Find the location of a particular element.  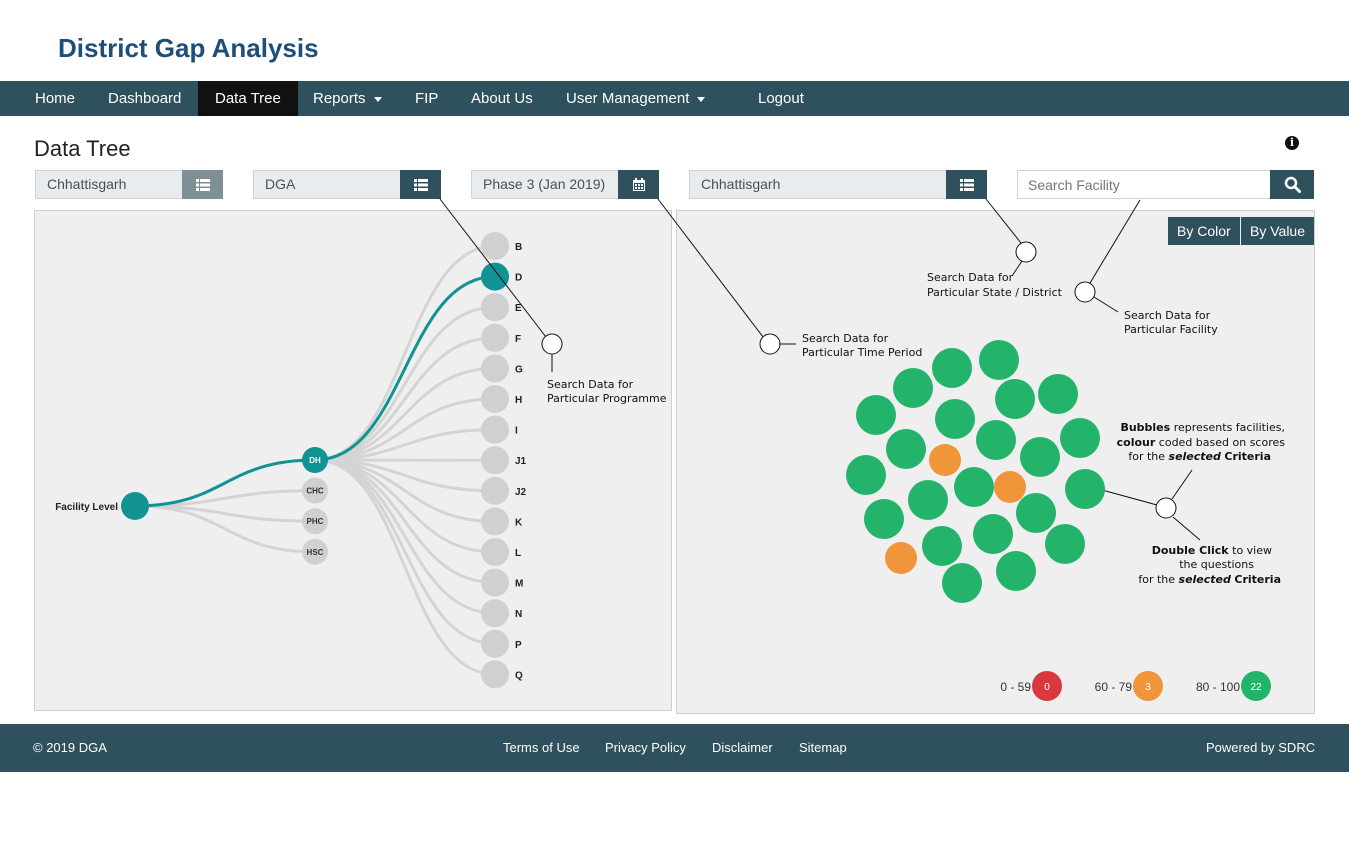

state-select-value: Chhattisgarh is located at coordinates (87, 184).